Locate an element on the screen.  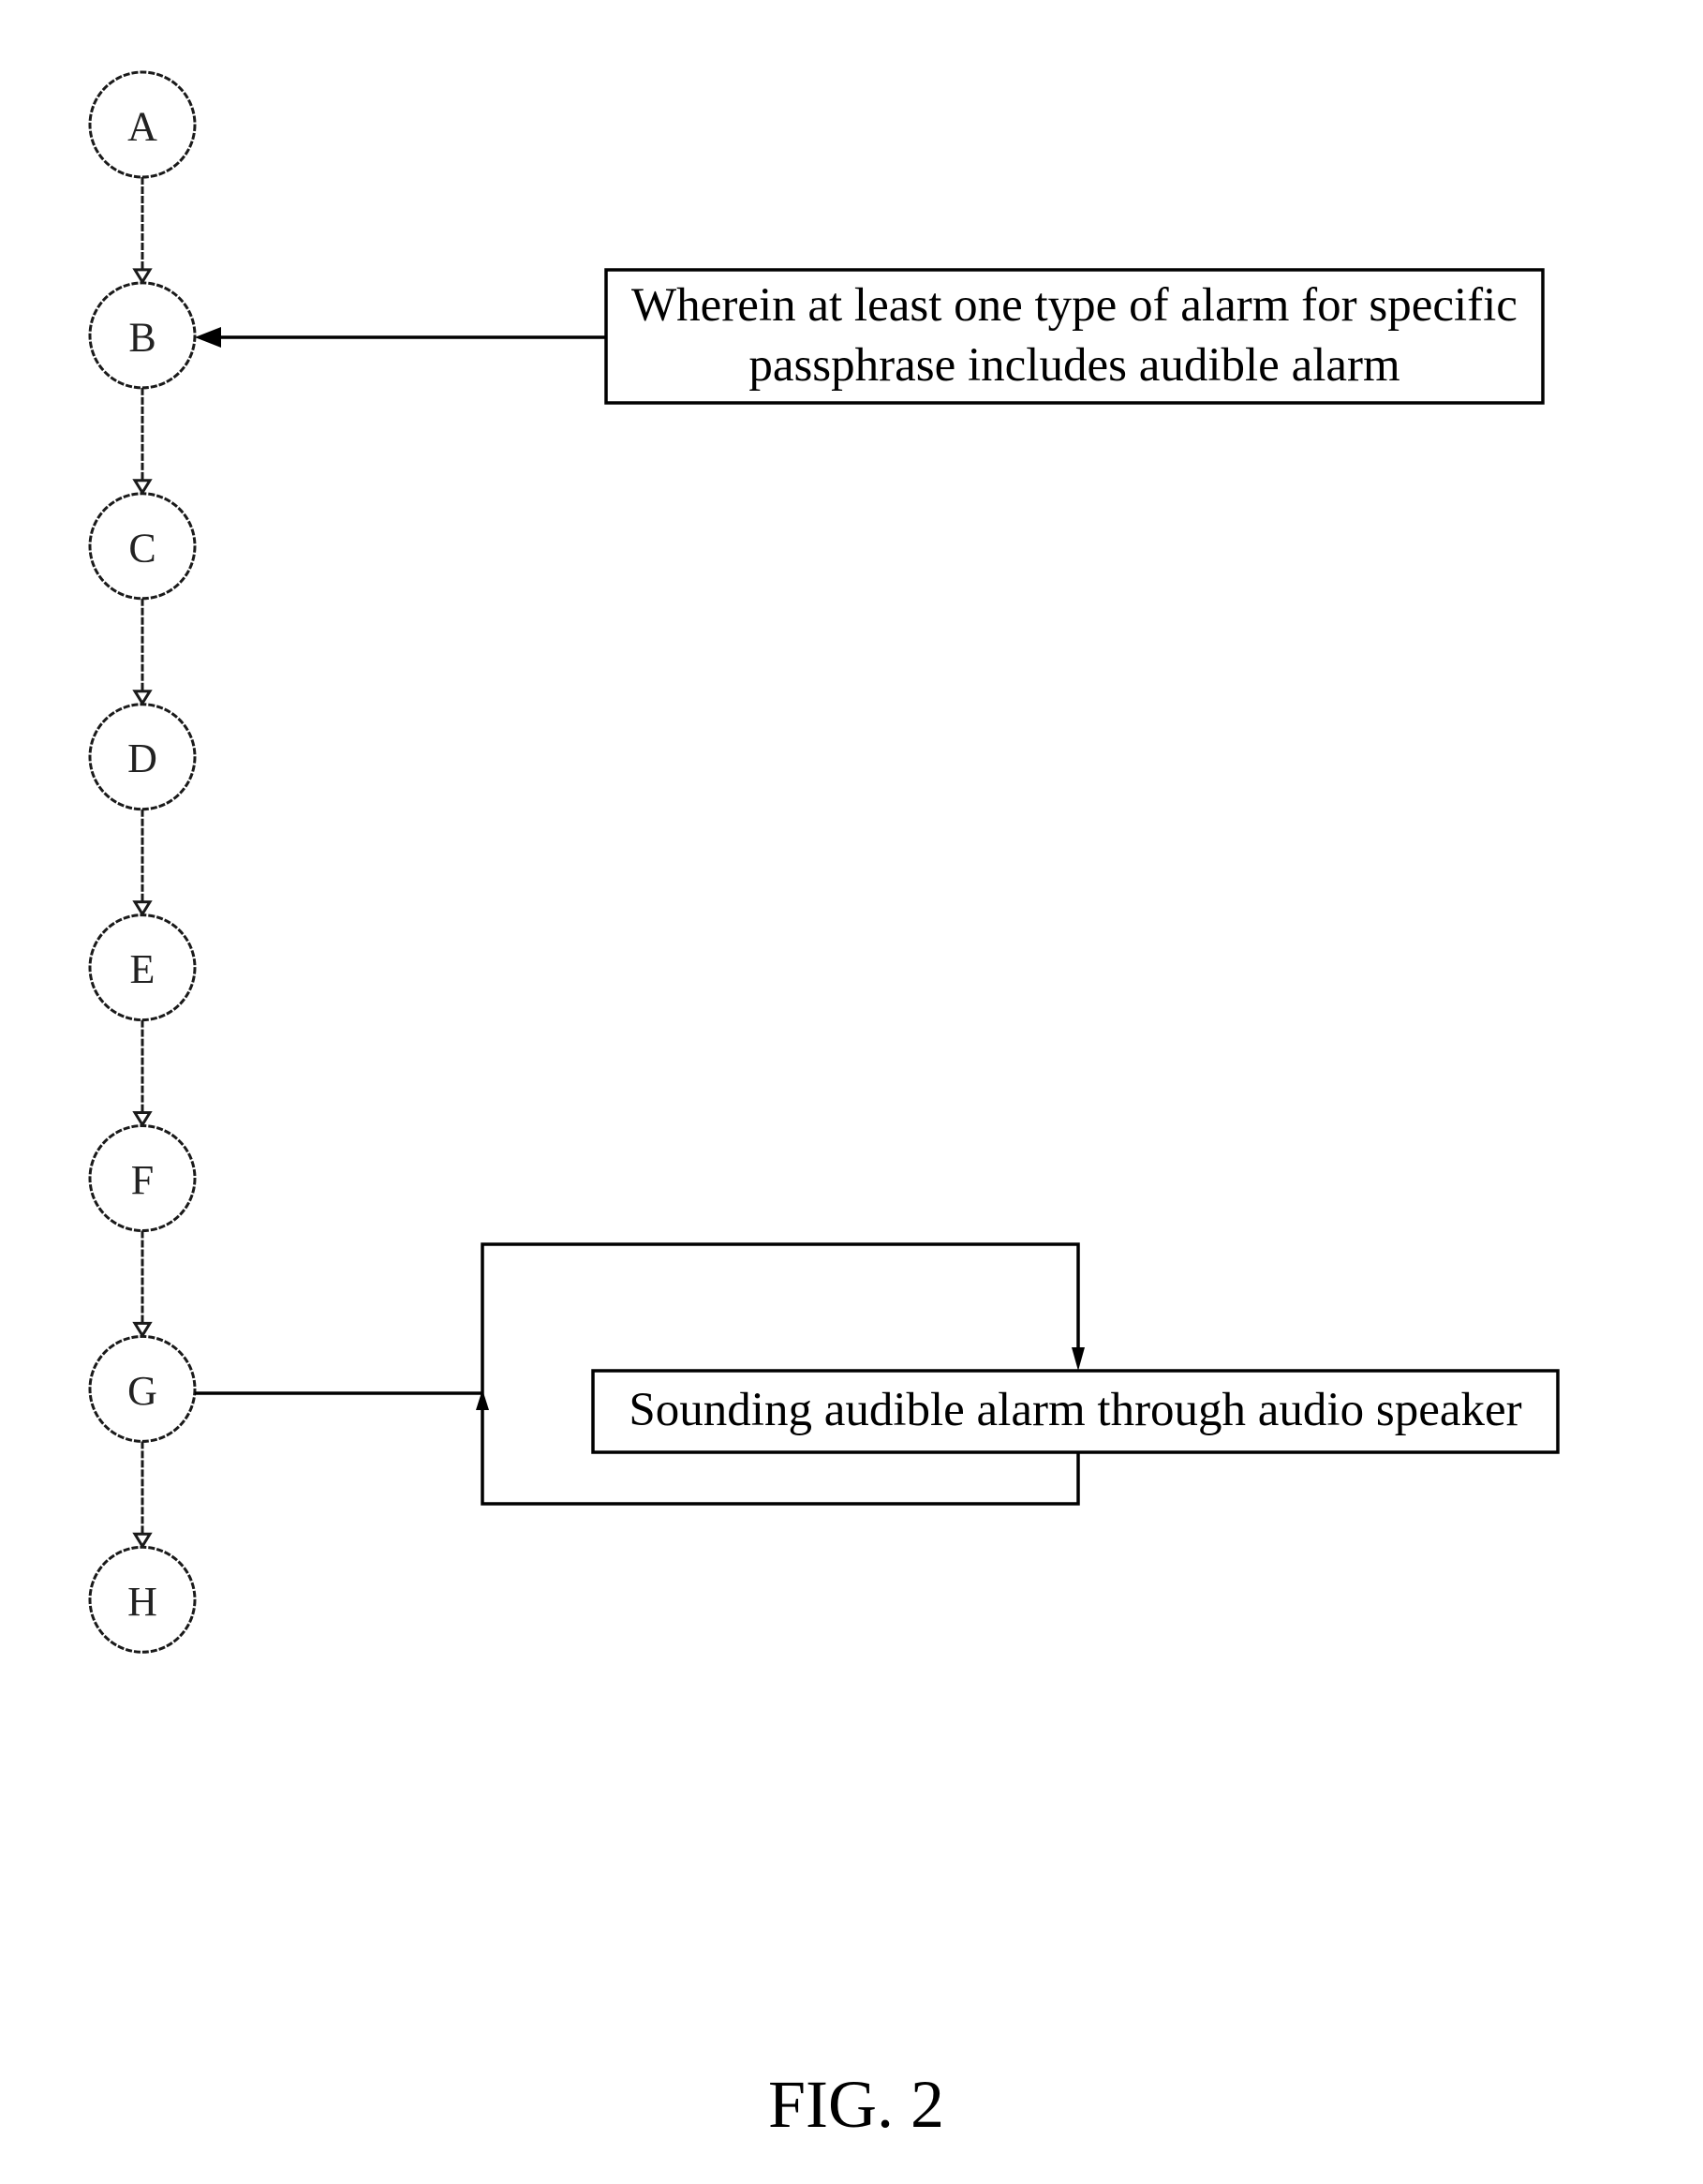
node-label: F is located at coordinates (142, 1180).